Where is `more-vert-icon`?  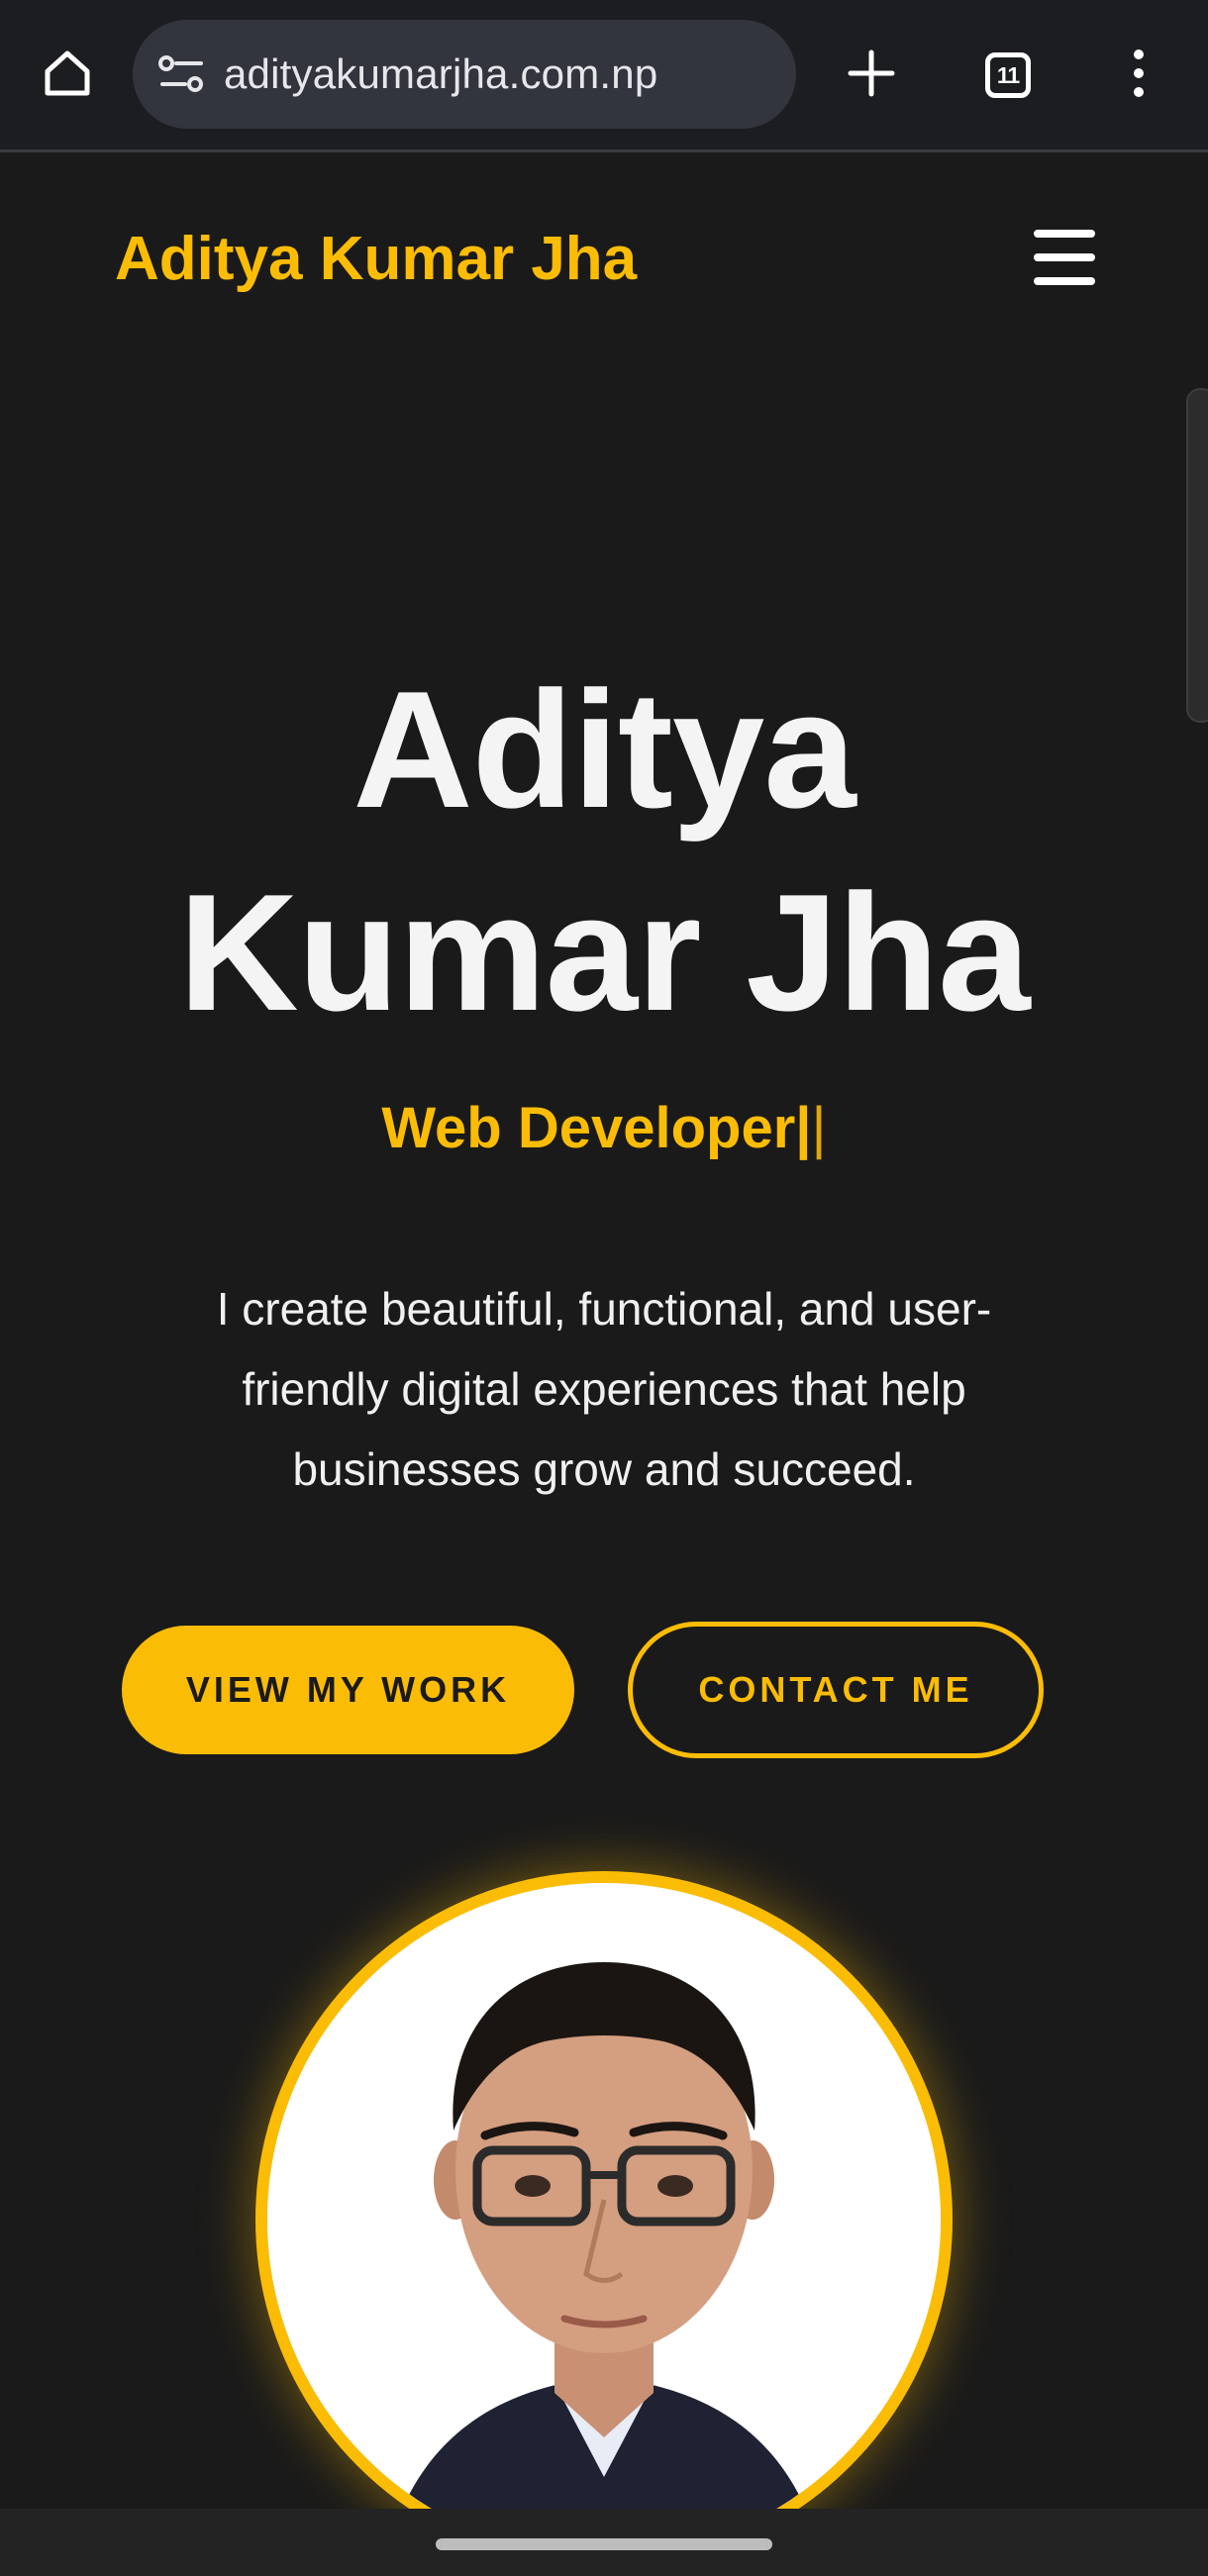 more-vert-icon is located at coordinates (1139, 76).